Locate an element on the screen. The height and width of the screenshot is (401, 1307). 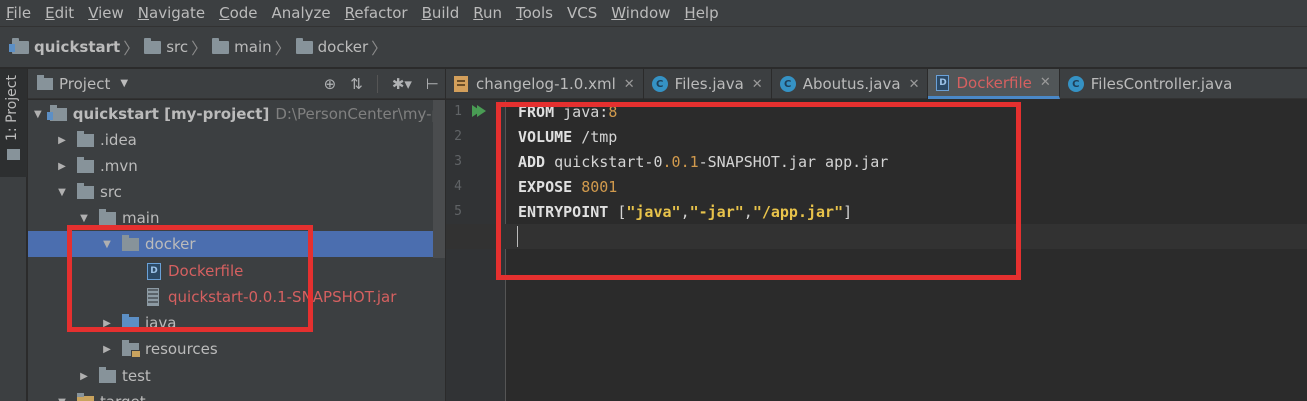
breadcrumb-item-quickstart: quickstart is located at coordinates (64, 46).